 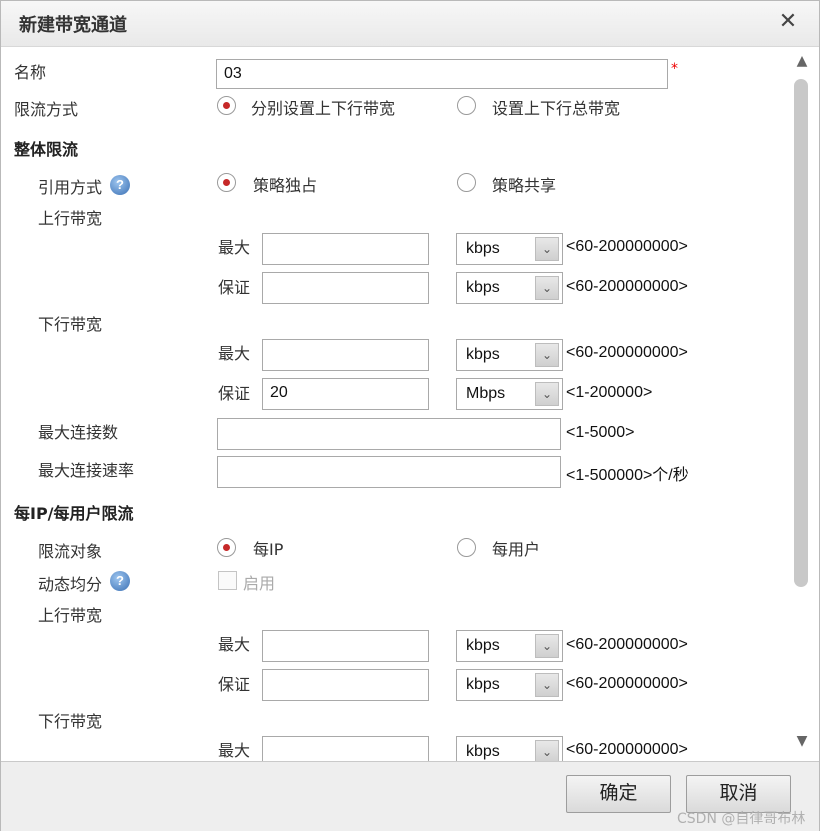 I want to click on radio-policy-shared, so click(x=466, y=182).